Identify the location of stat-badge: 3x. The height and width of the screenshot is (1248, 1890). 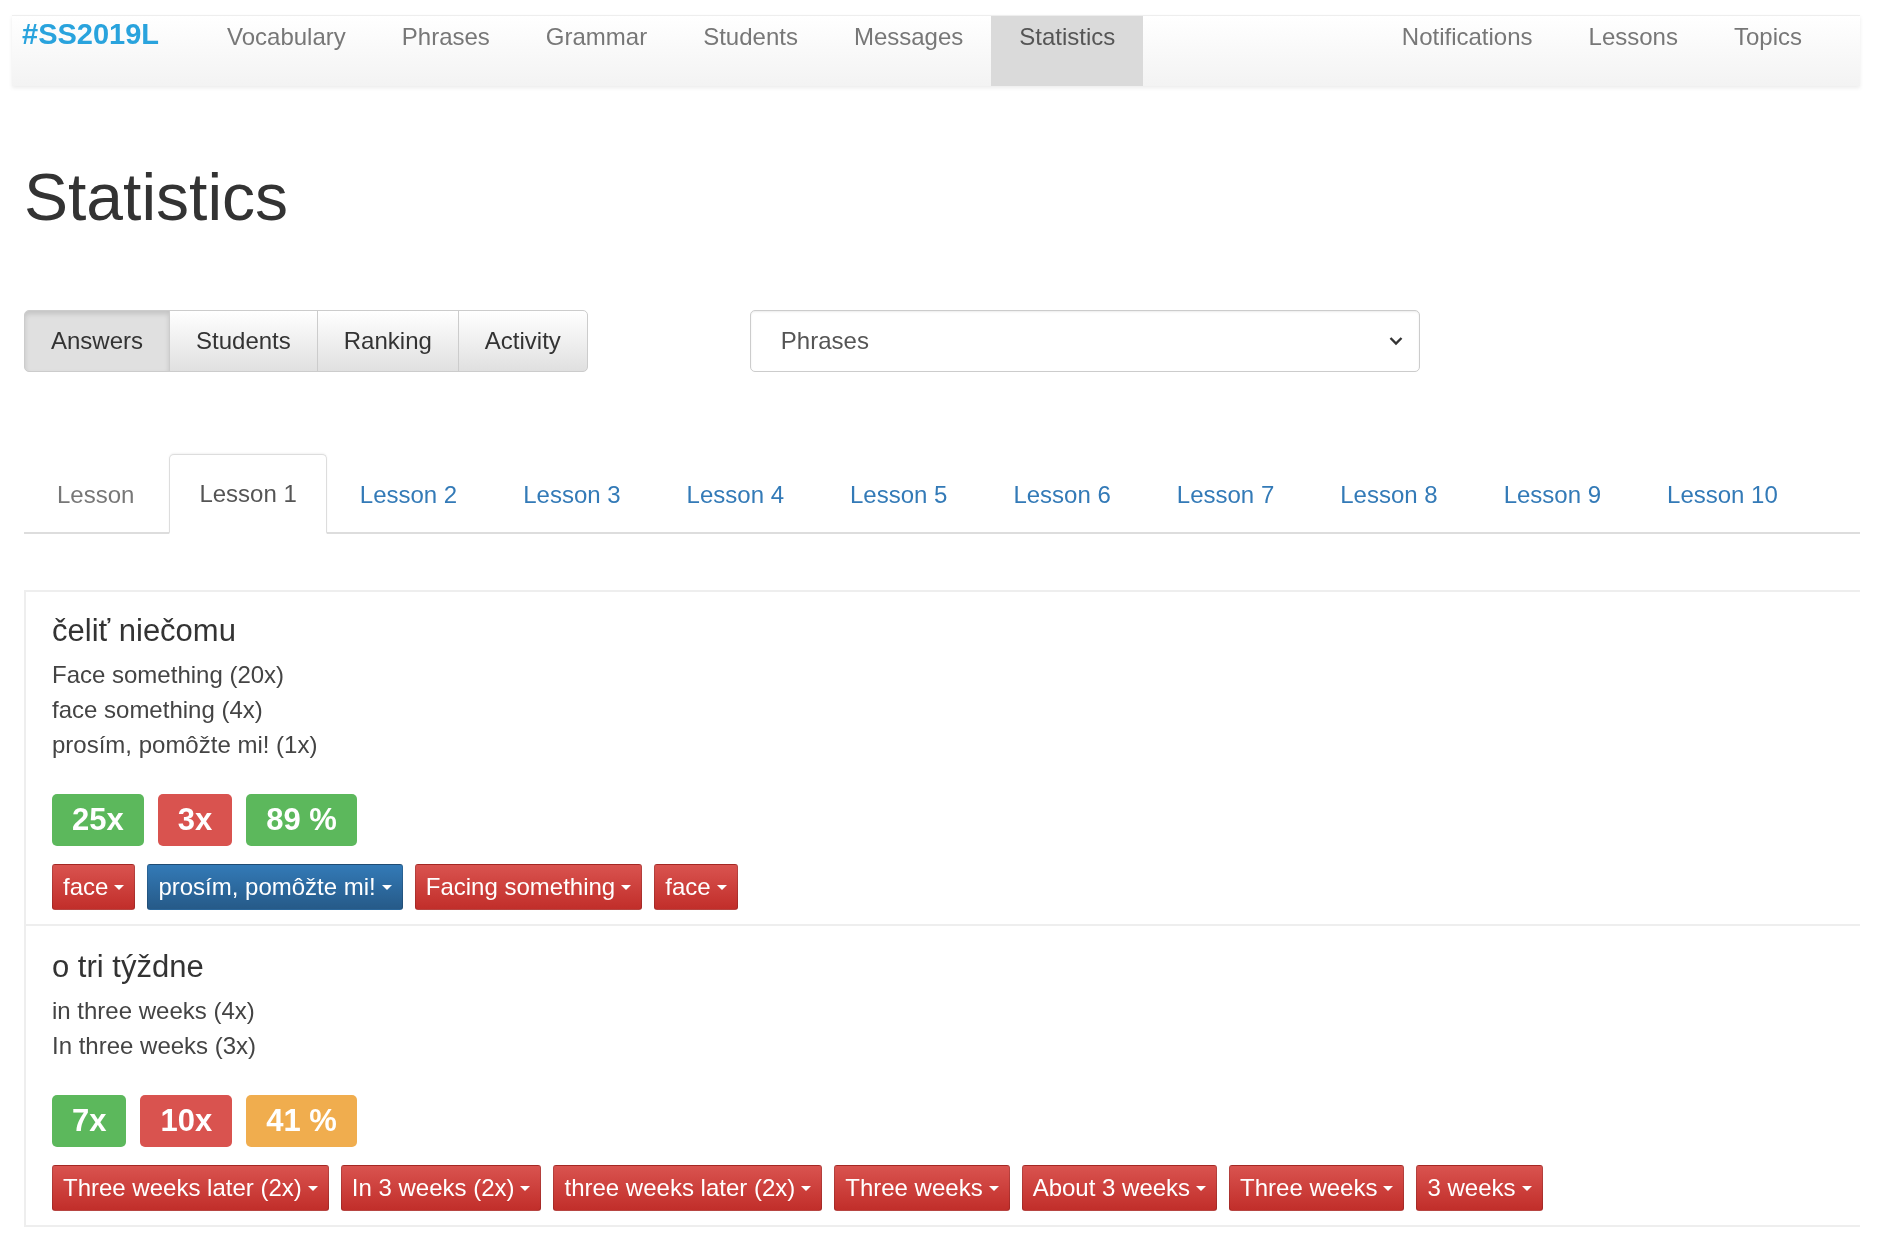
(195, 820).